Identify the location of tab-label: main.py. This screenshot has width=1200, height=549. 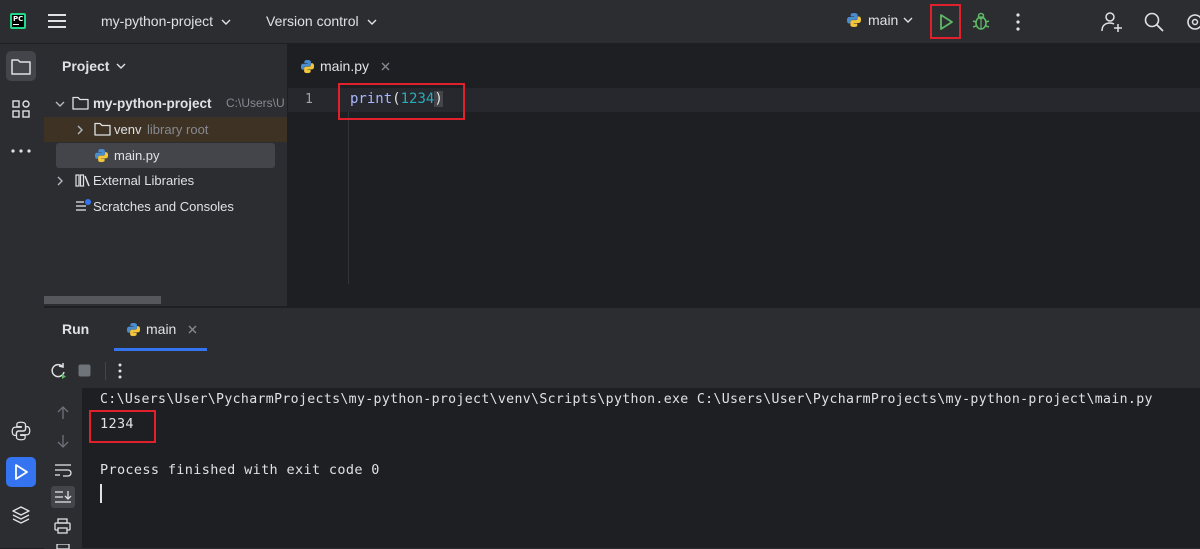
(345, 66).